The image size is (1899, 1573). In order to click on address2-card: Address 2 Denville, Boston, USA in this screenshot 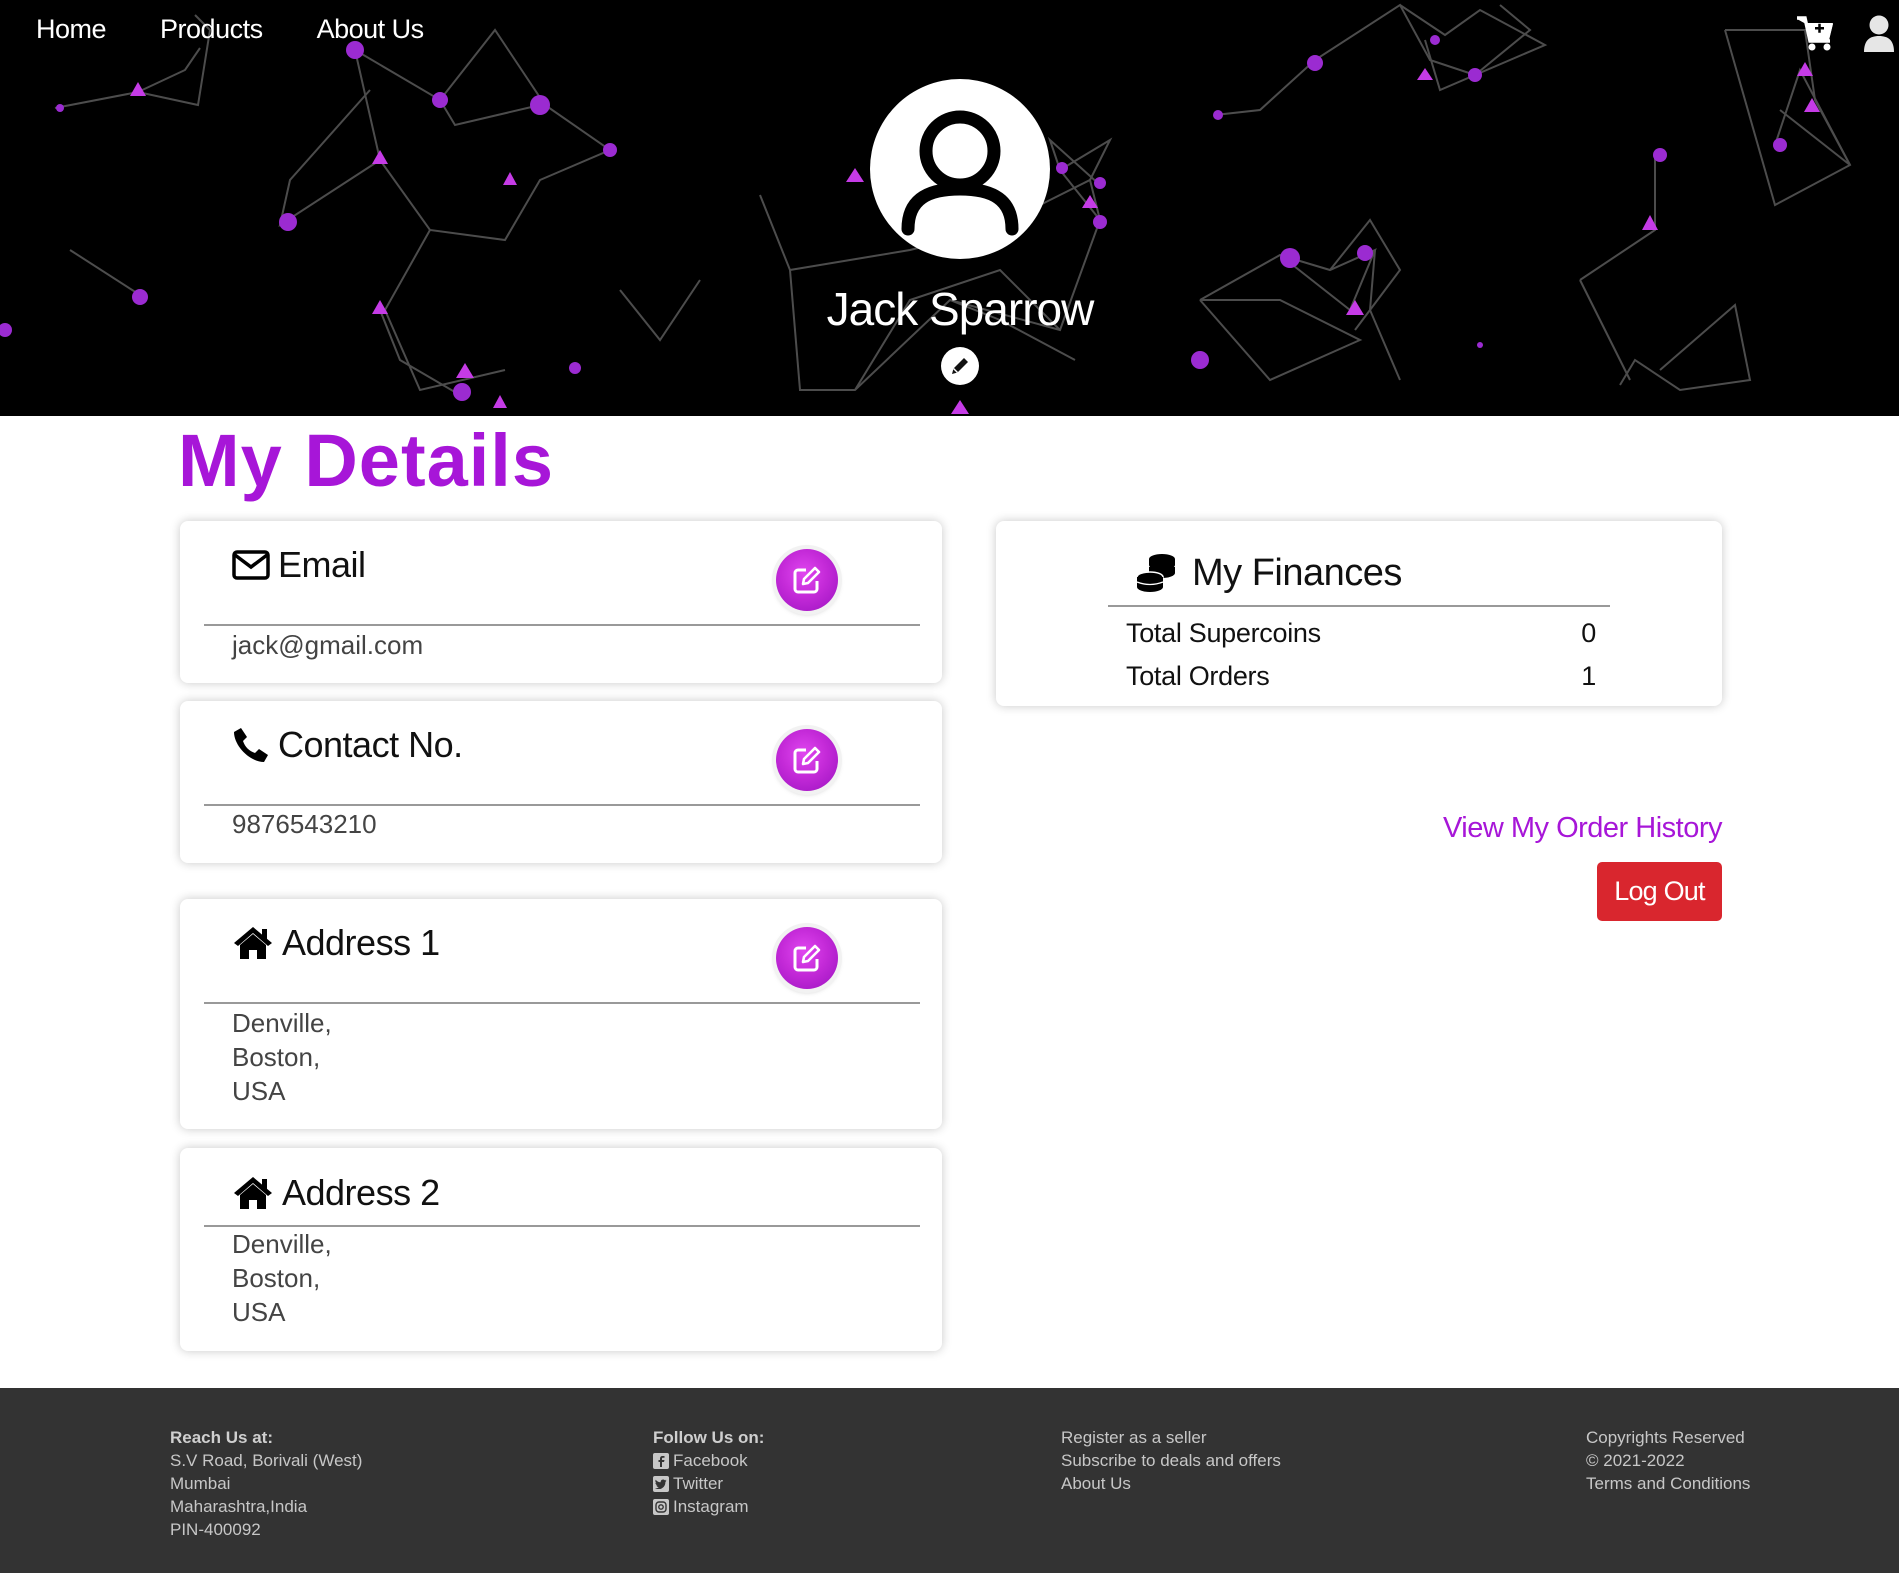, I will do `click(561, 1249)`.